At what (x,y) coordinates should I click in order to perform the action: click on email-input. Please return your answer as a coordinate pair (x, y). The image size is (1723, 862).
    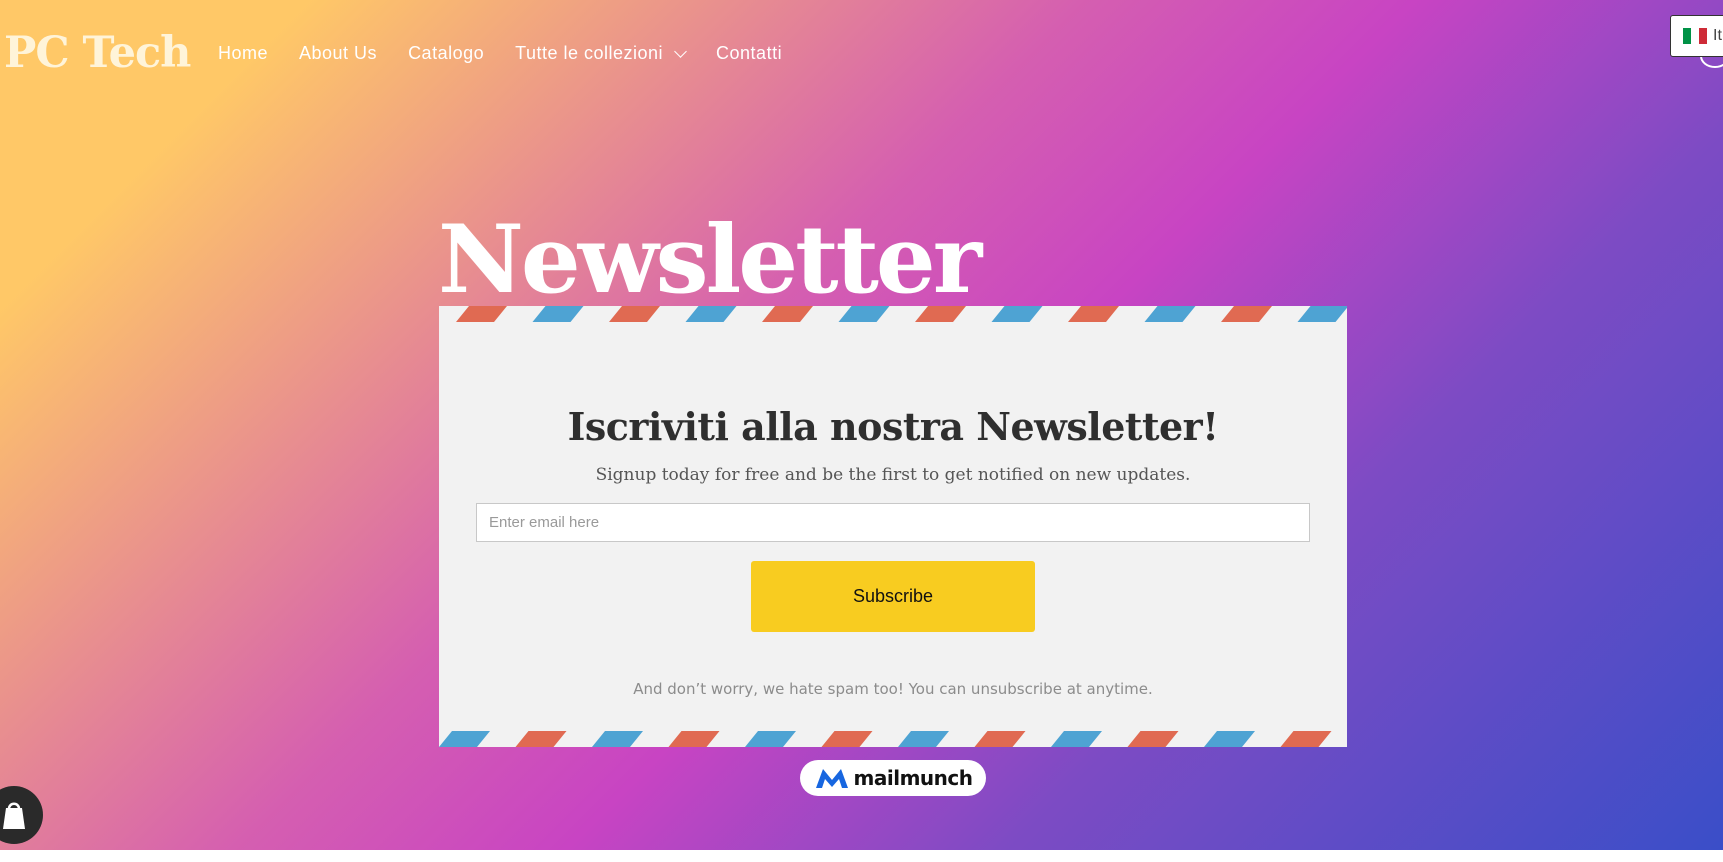
    Looking at the image, I should click on (893, 522).